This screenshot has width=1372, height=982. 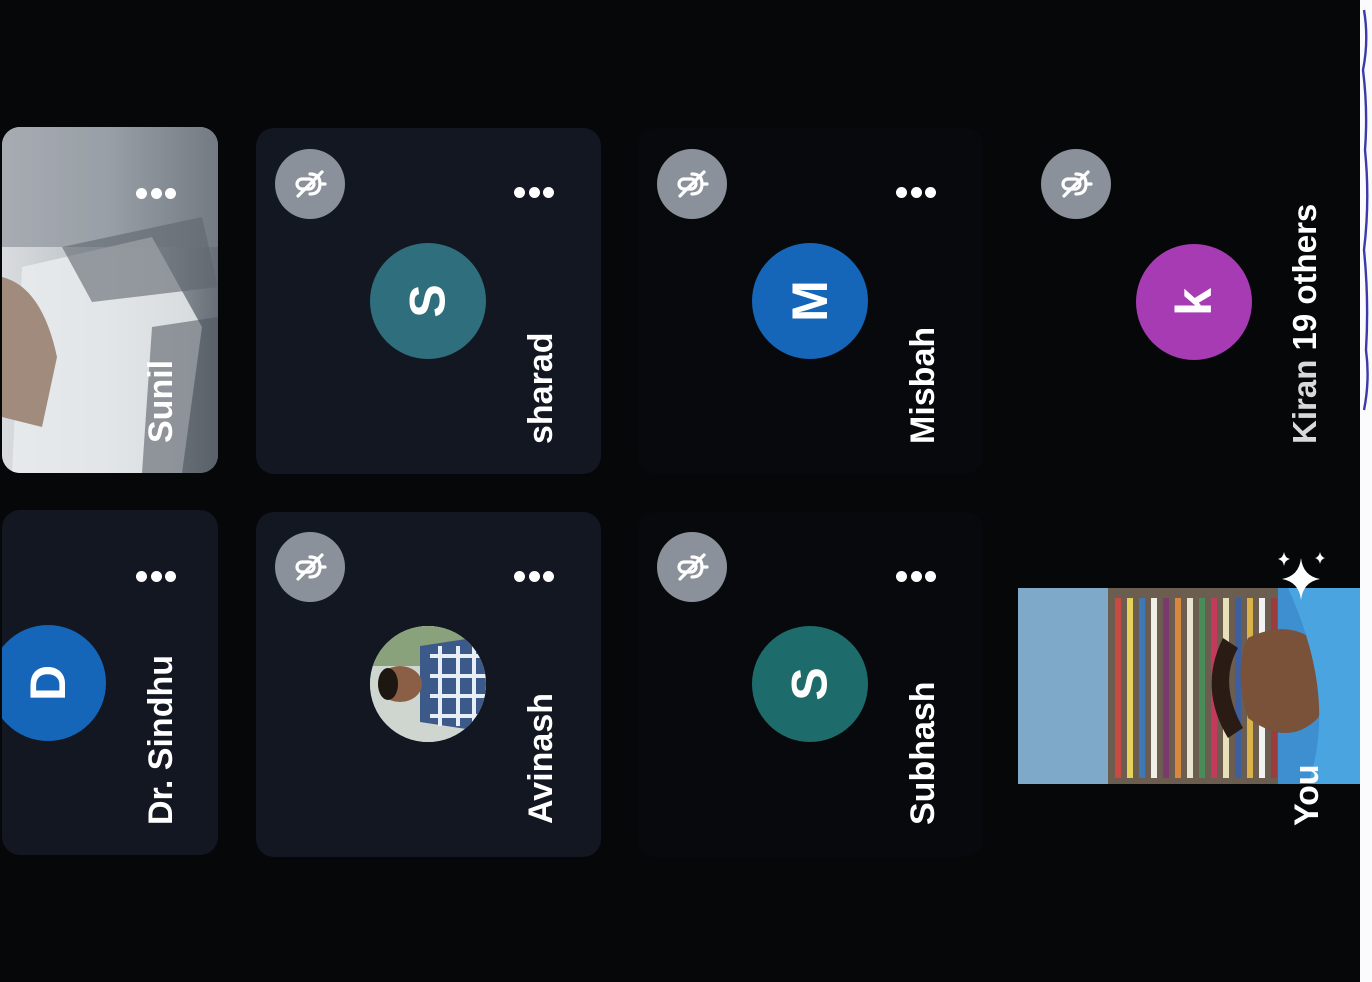 I want to click on participant-name: Dr. Sindhu, so click(x=161, y=740).